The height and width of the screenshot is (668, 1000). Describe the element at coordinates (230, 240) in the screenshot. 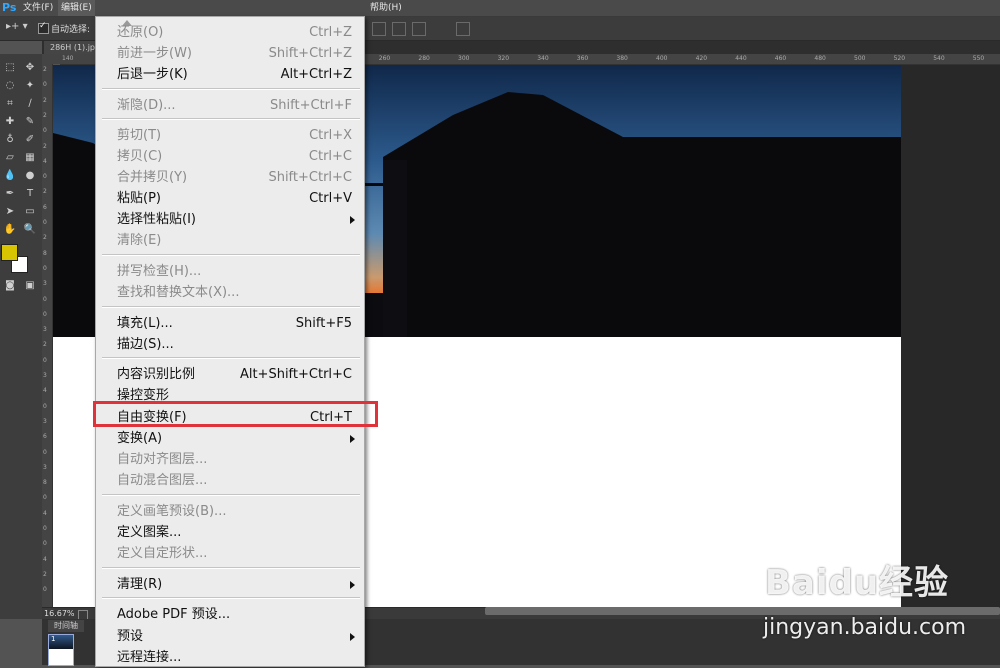

I see `edit-menu-item: 清除(E)` at that location.